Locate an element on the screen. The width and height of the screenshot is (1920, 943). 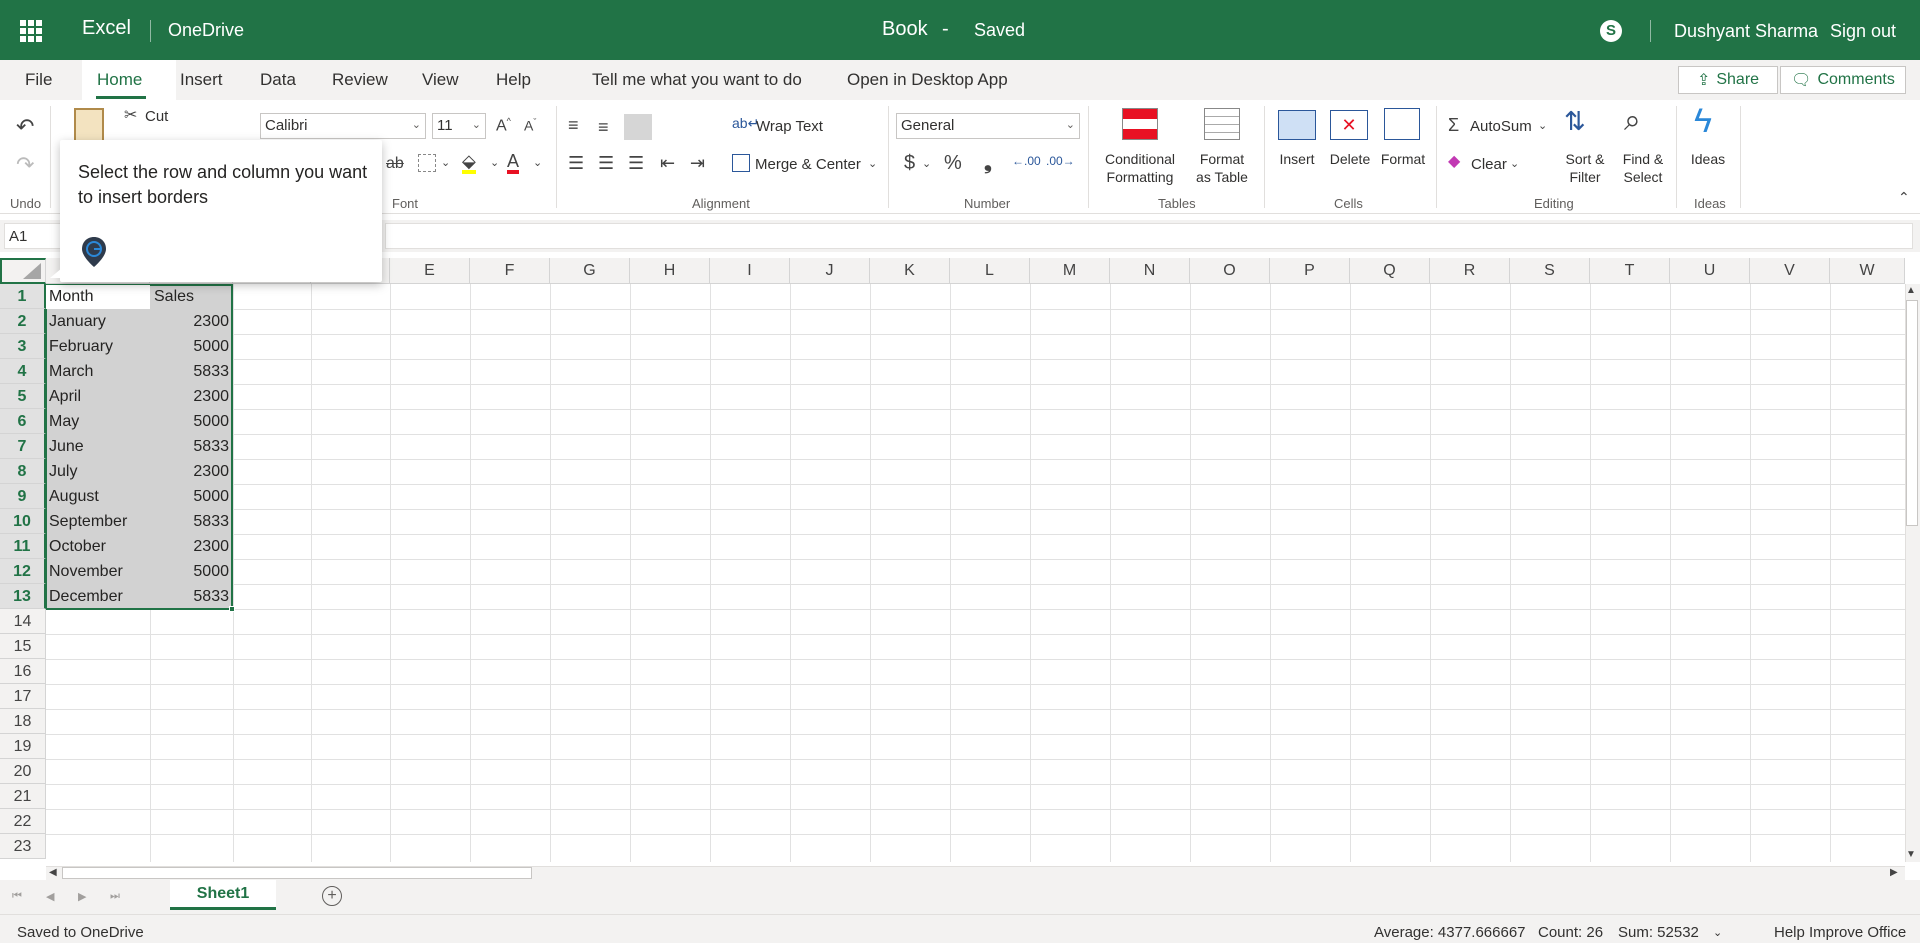
search-icon: ⌕ is located at coordinates (1632, 121).